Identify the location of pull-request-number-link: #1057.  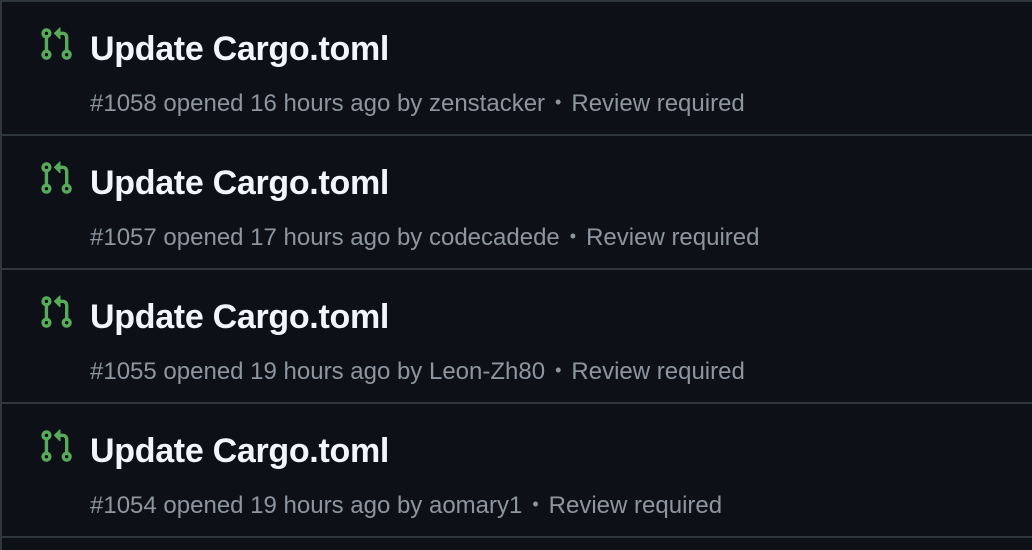
(123, 237).